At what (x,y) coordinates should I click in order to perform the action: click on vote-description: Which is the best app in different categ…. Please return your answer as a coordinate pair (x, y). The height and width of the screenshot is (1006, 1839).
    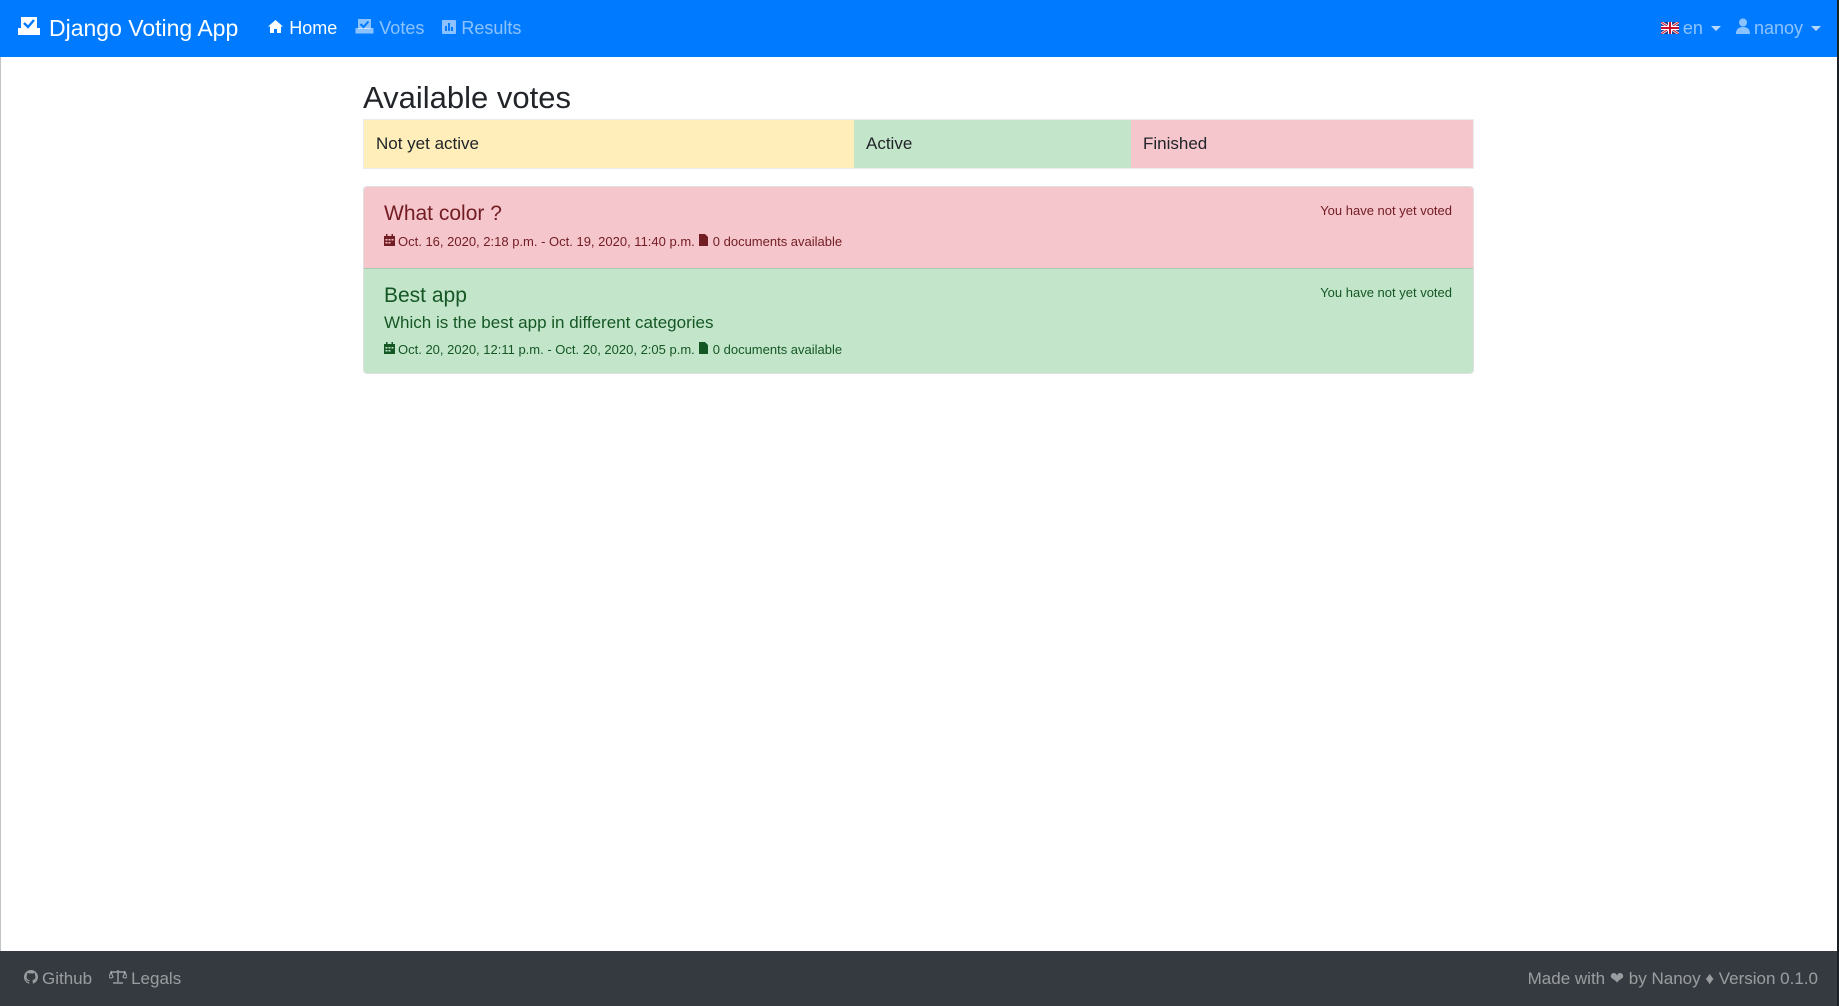
    Looking at the image, I should click on (549, 322).